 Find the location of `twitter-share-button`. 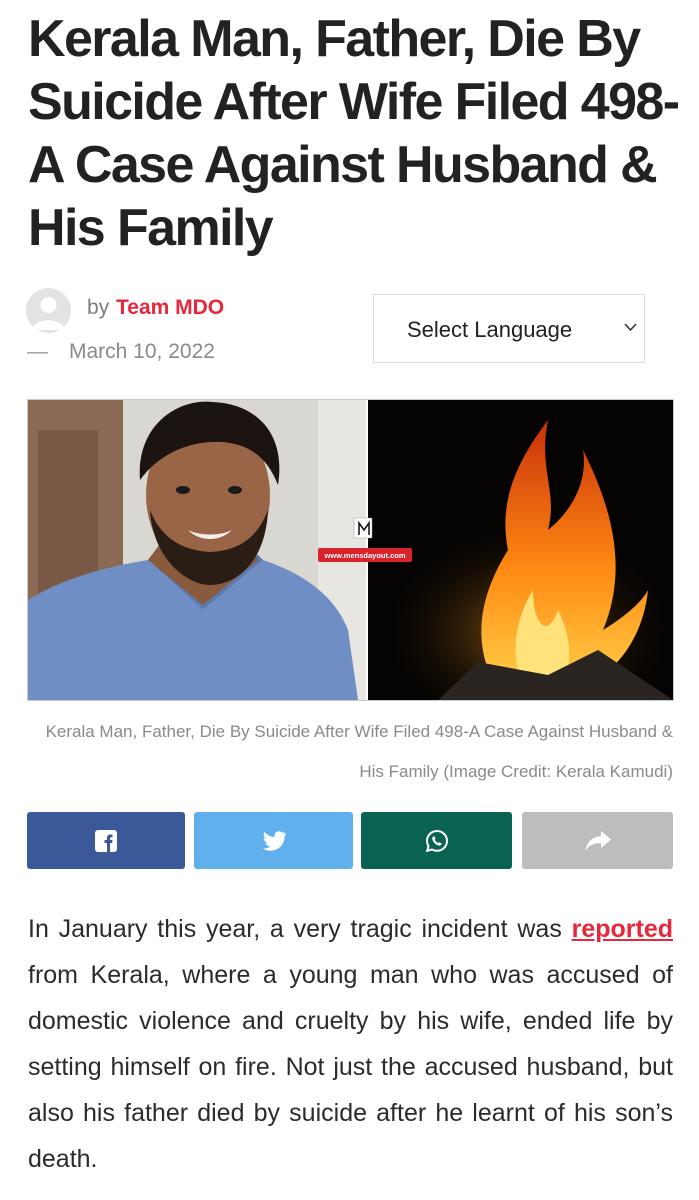

twitter-share-button is located at coordinates (273, 840).